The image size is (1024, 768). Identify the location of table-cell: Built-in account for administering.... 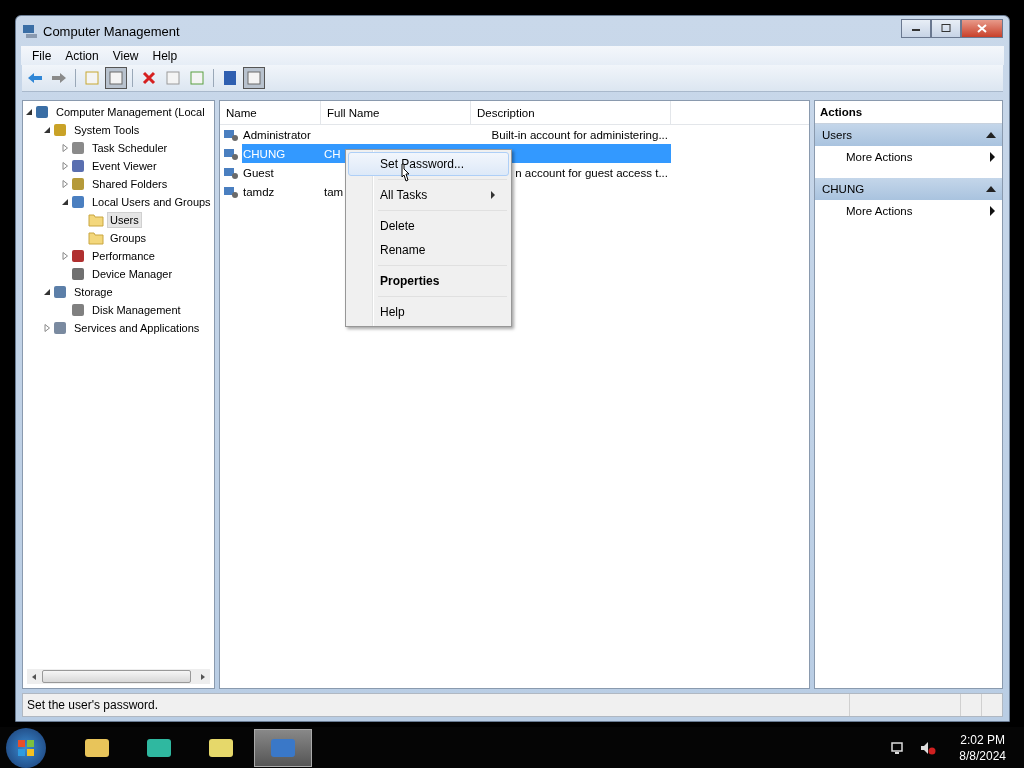
(579, 134).